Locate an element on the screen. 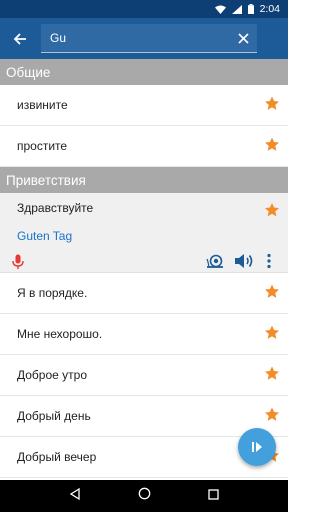 This screenshot has height=512, width=320. navigation-bar is located at coordinates (144, 496).